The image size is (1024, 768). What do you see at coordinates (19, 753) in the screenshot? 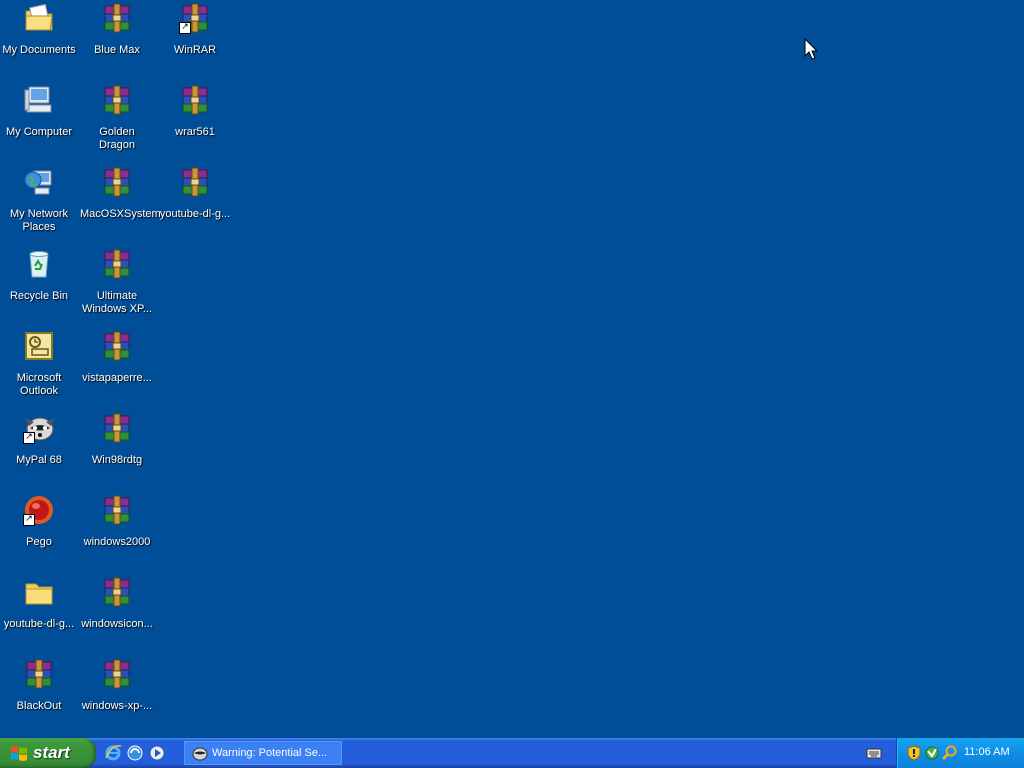
I see `windows-flag-icon` at bounding box center [19, 753].